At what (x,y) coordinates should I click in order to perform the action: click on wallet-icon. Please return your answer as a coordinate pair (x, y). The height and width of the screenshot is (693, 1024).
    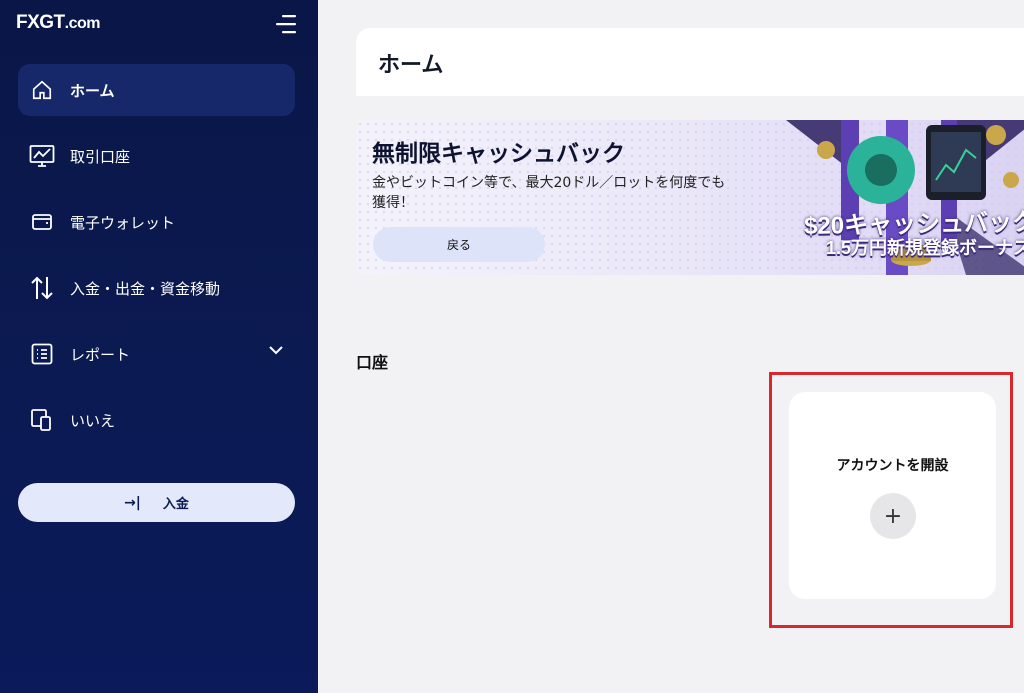
    Looking at the image, I should click on (42, 222).